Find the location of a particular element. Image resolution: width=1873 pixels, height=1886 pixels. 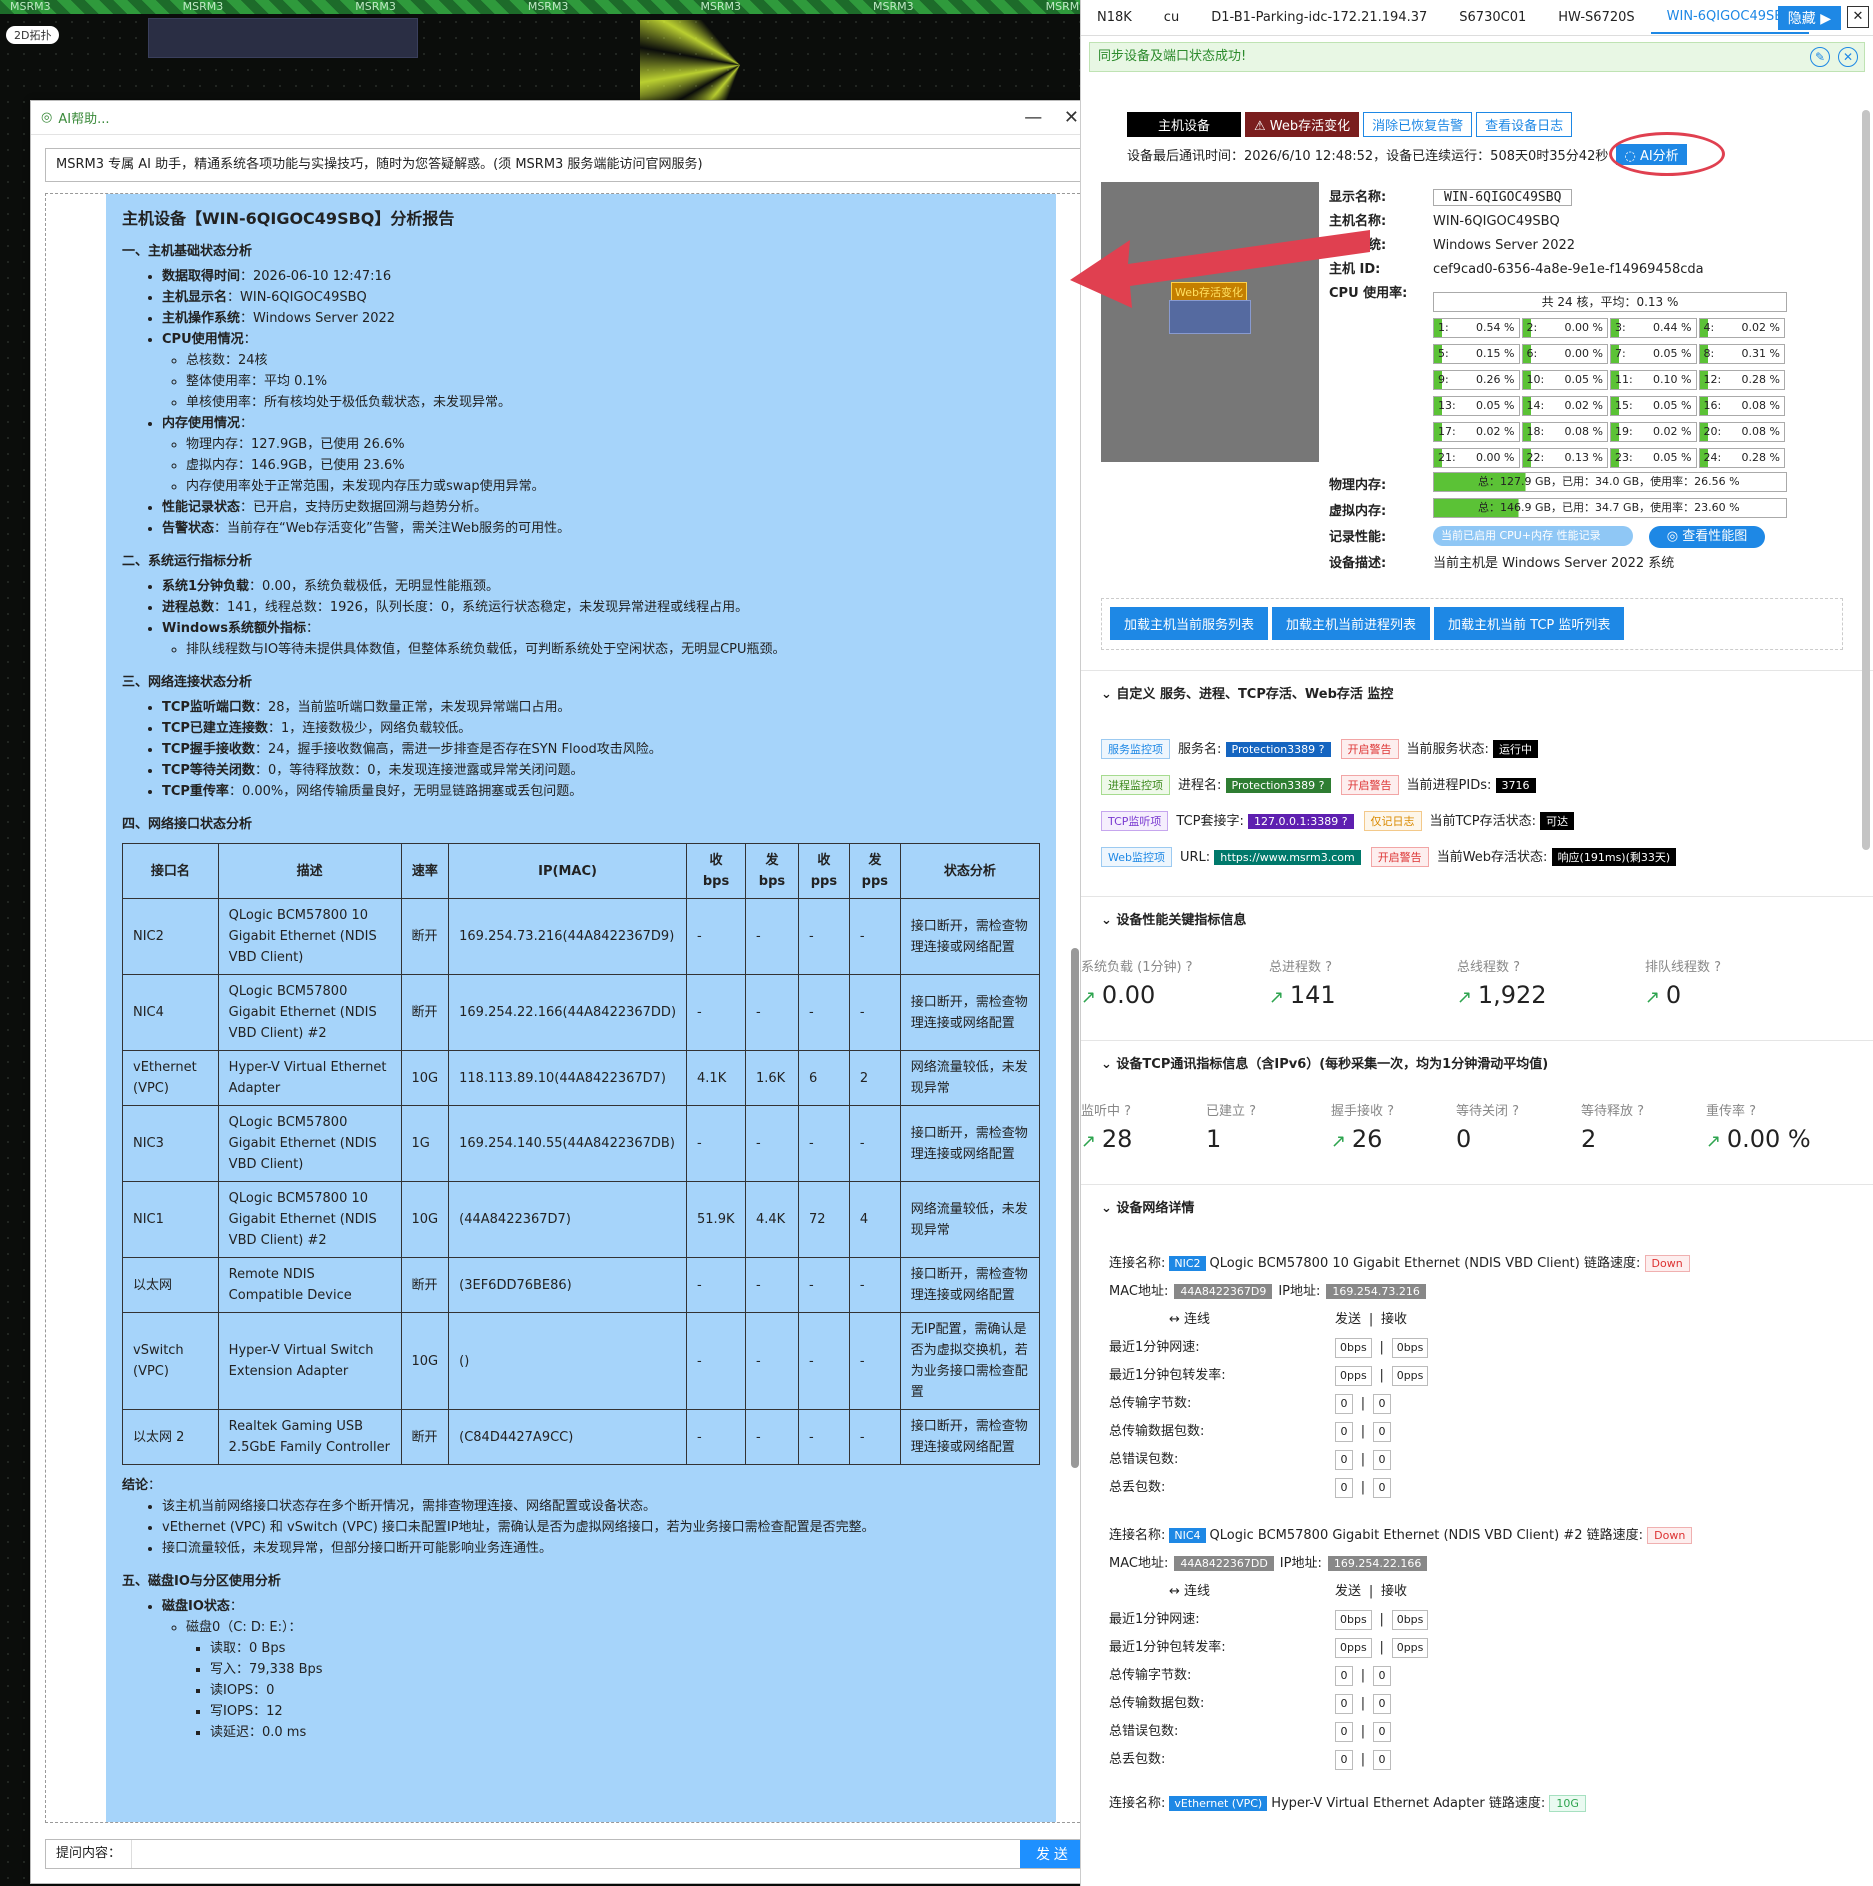

cpu-core-usage: 0.02 % is located at coordinates (1672, 431).